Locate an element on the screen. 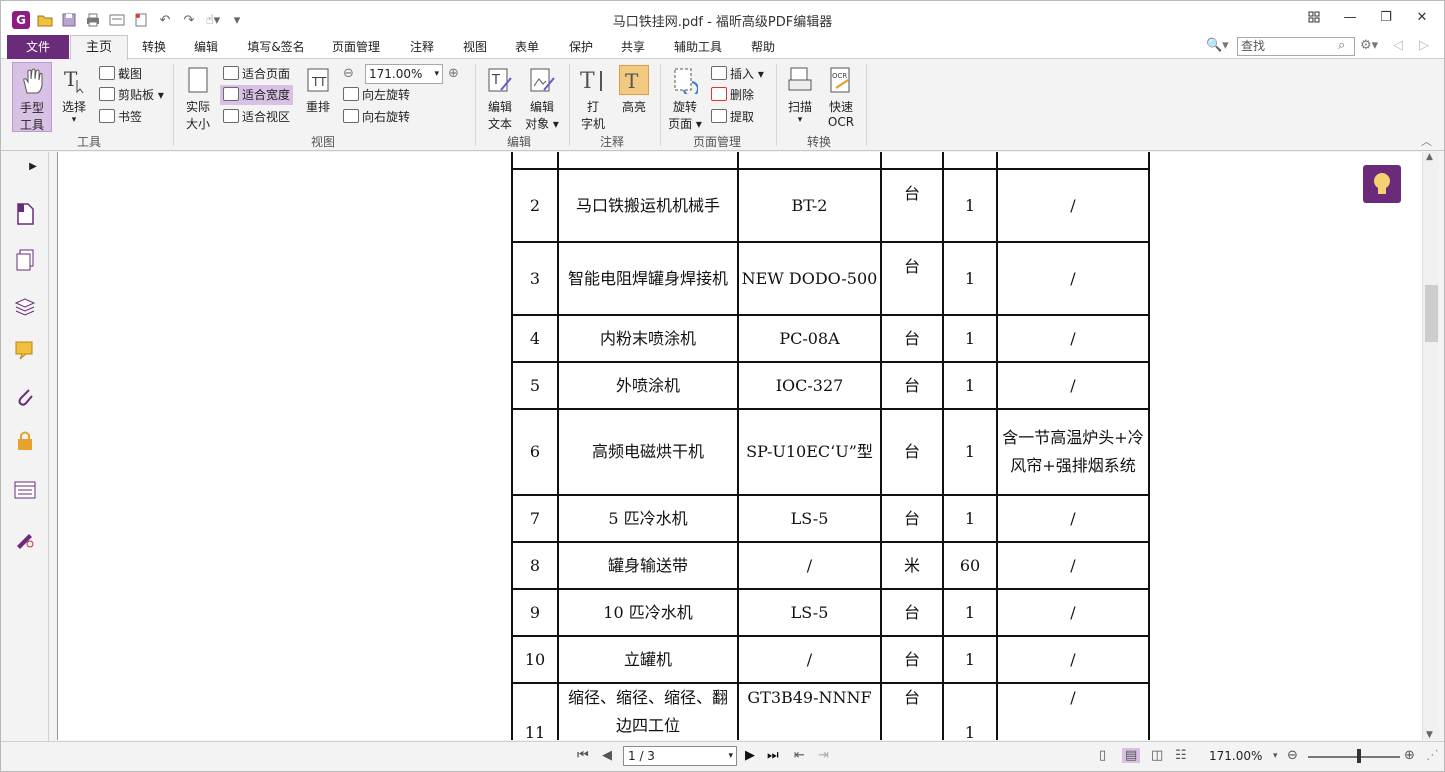  zoom-in-icon: ⊕ is located at coordinates (453, 73).